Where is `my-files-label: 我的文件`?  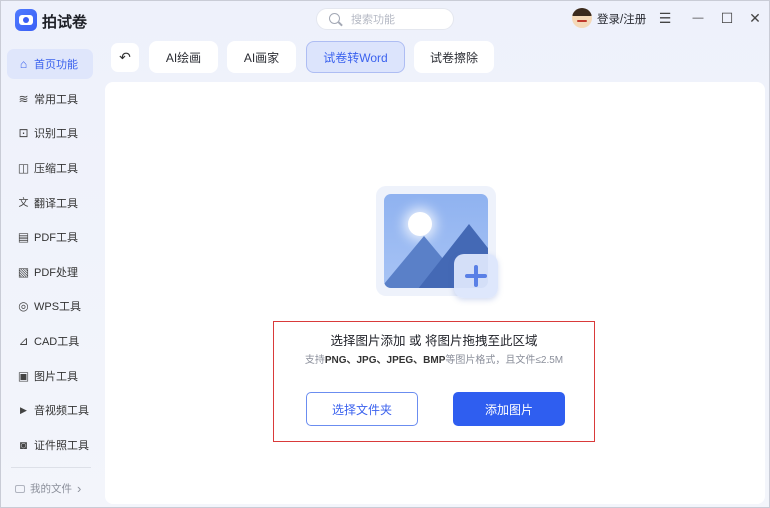 my-files-label: 我的文件 is located at coordinates (51, 489).